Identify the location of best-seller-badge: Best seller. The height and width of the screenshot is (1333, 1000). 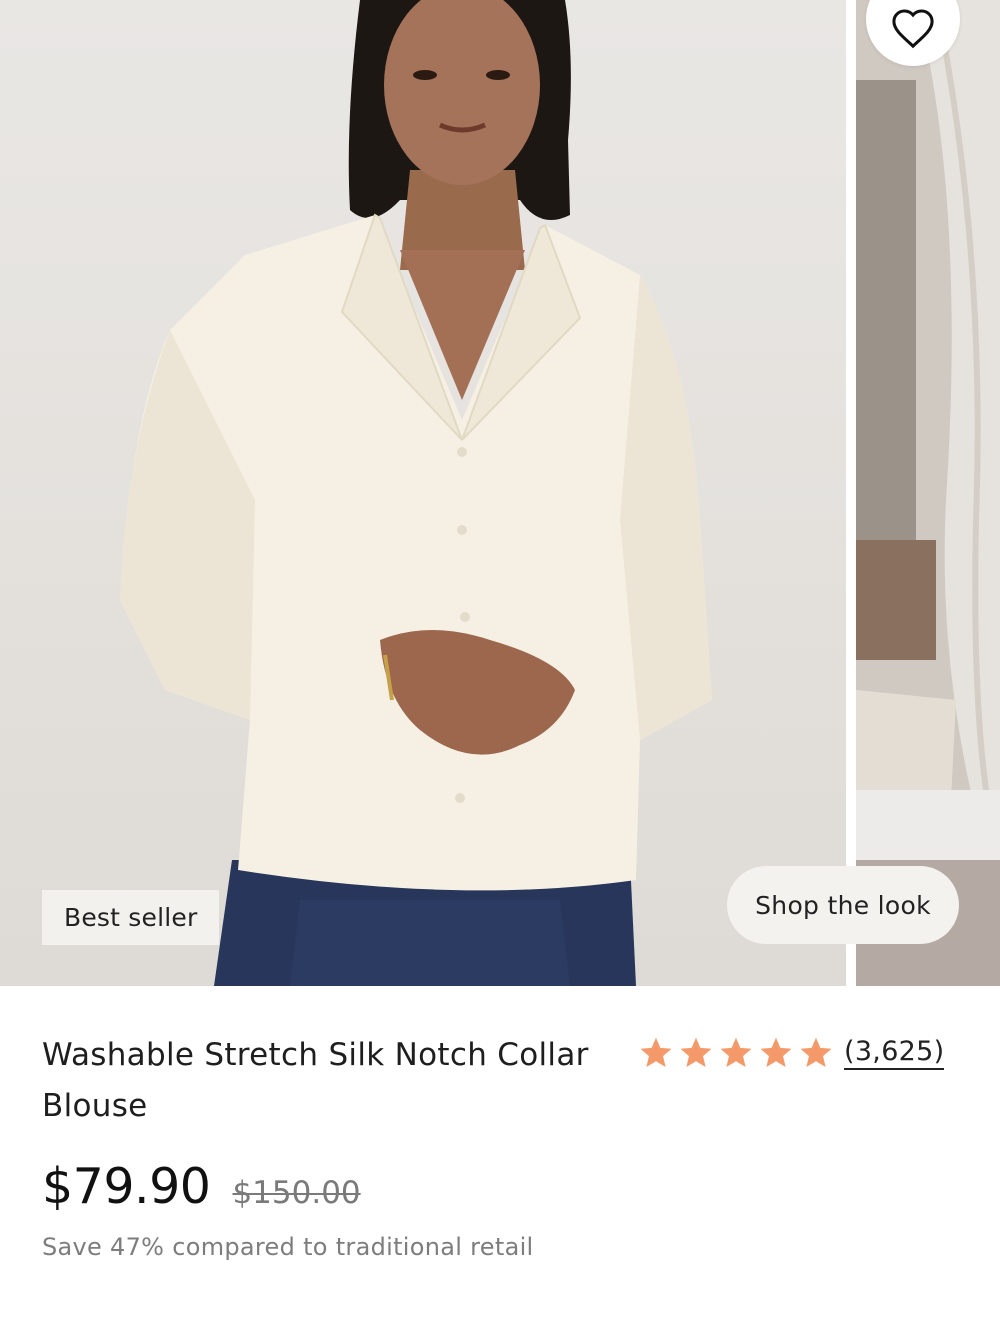
(131, 917).